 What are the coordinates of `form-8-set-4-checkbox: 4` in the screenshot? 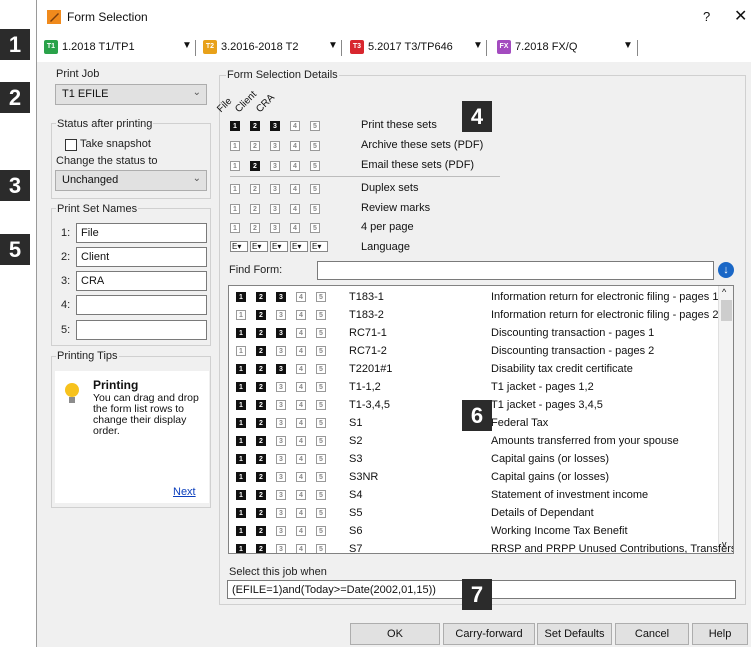 It's located at (301, 423).